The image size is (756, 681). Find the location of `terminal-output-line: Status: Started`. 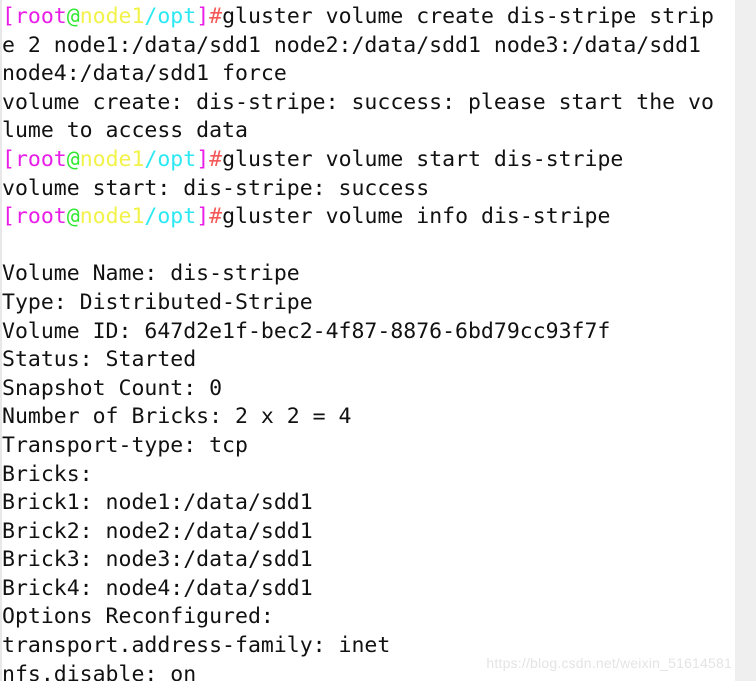

terminal-output-line: Status: Started is located at coordinates (368, 360).